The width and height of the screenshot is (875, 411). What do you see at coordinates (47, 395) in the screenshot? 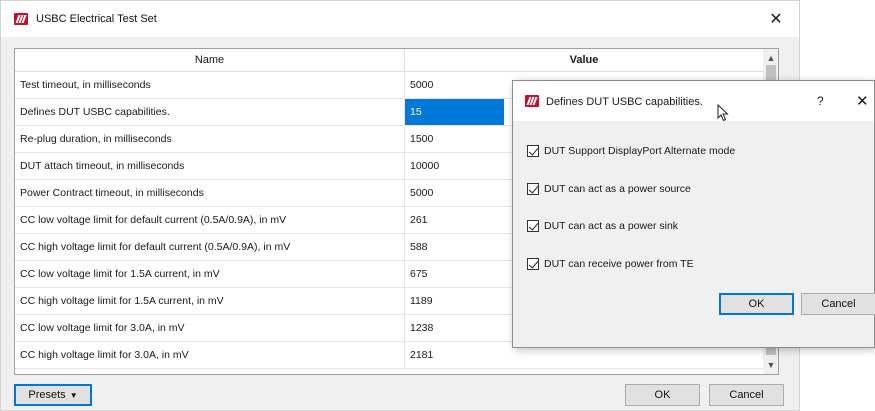
I see `presets-label: Presets` at bounding box center [47, 395].